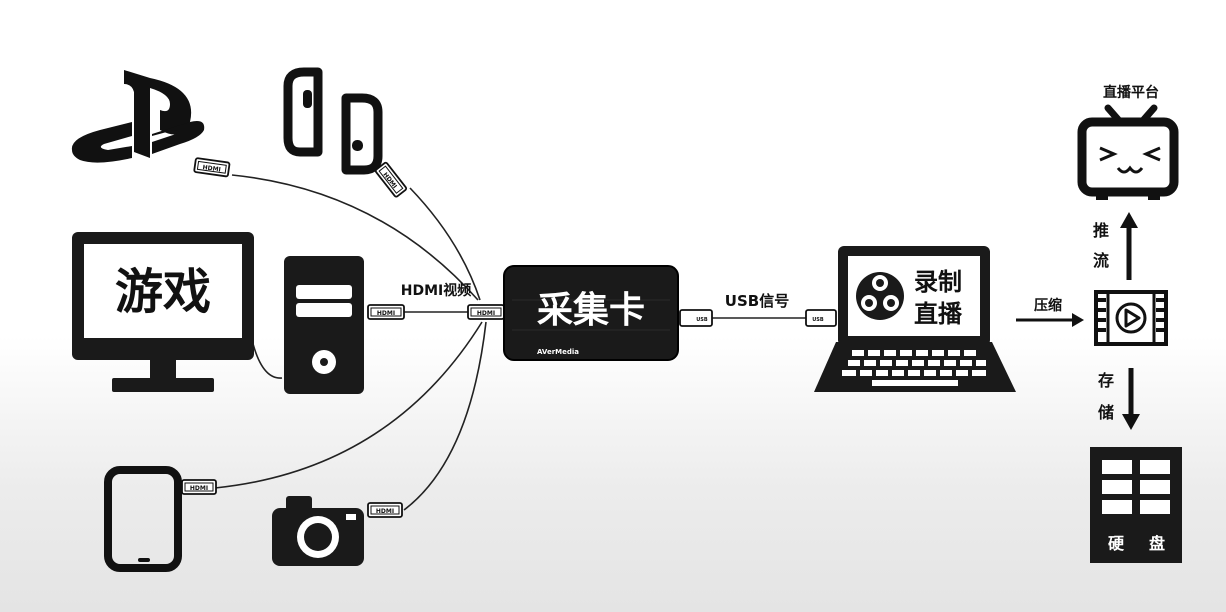 This screenshot has width=1226, height=612. Describe the element at coordinates (1101, 230) in the screenshot. I see `push-stream-label-1: 推` at that location.